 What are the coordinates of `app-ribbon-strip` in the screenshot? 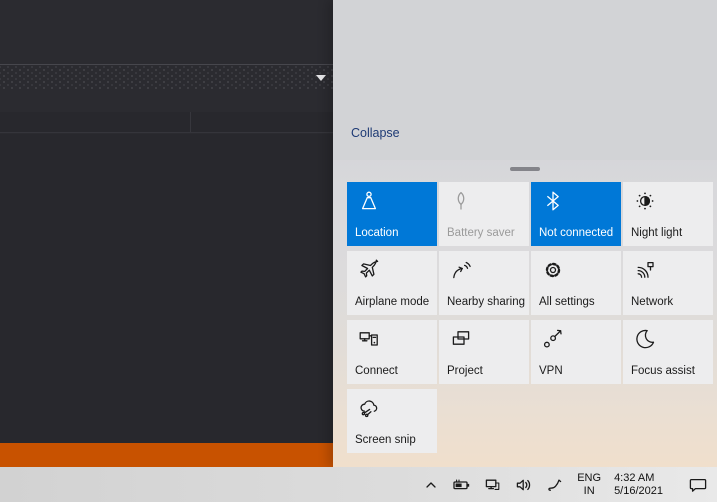 It's located at (166, 78).